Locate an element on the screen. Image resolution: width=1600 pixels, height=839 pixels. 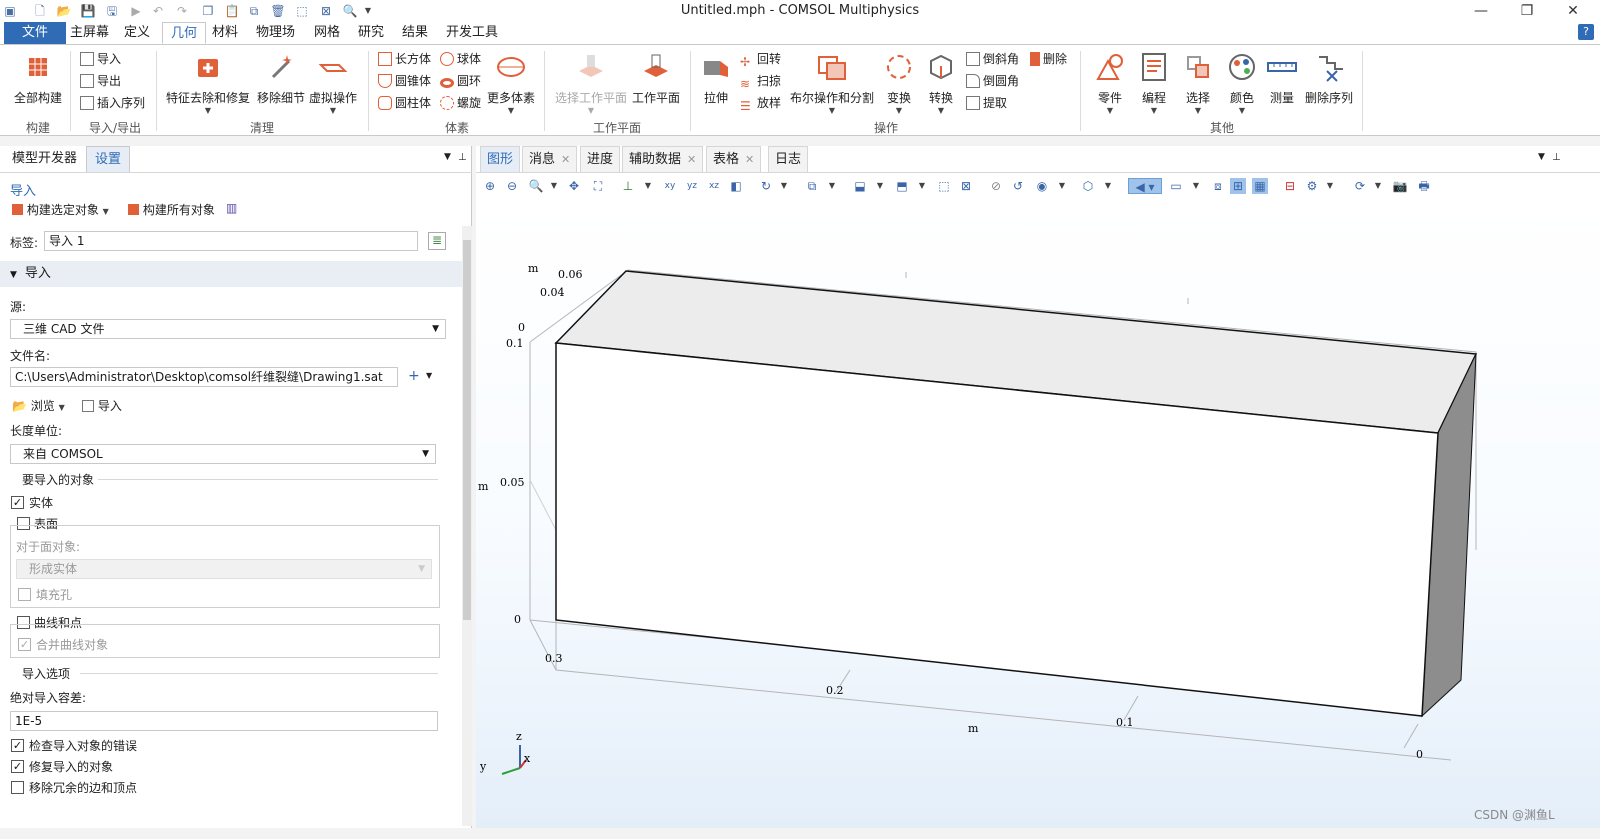
delete-entities-button: 删除 is located at coordinates (1048, 59).